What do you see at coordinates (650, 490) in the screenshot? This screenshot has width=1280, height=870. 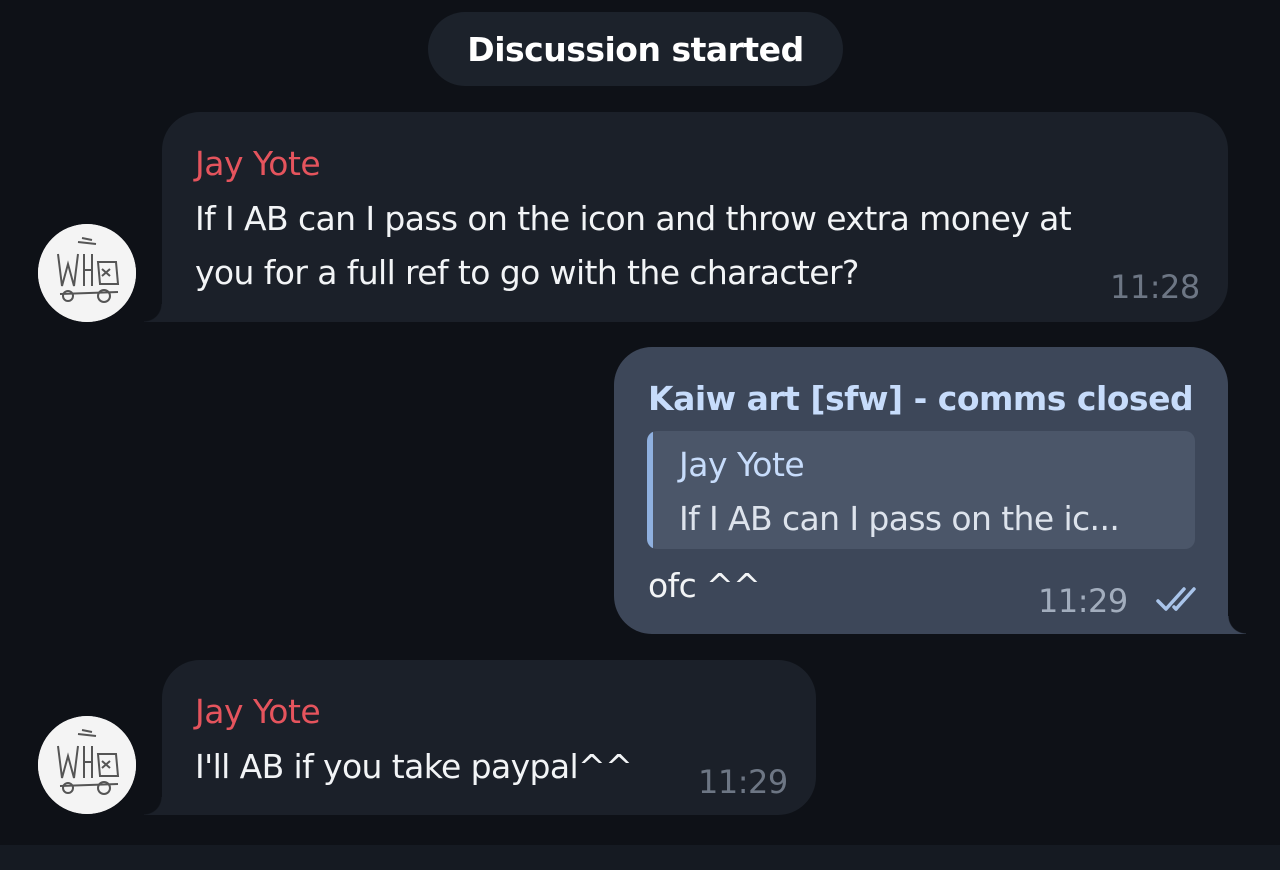 I see `reply-accent-bar` at bounding box center [650, 490].